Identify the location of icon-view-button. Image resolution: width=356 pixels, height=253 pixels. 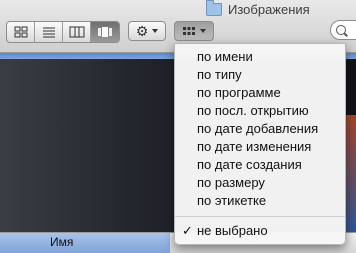
(21, 32).